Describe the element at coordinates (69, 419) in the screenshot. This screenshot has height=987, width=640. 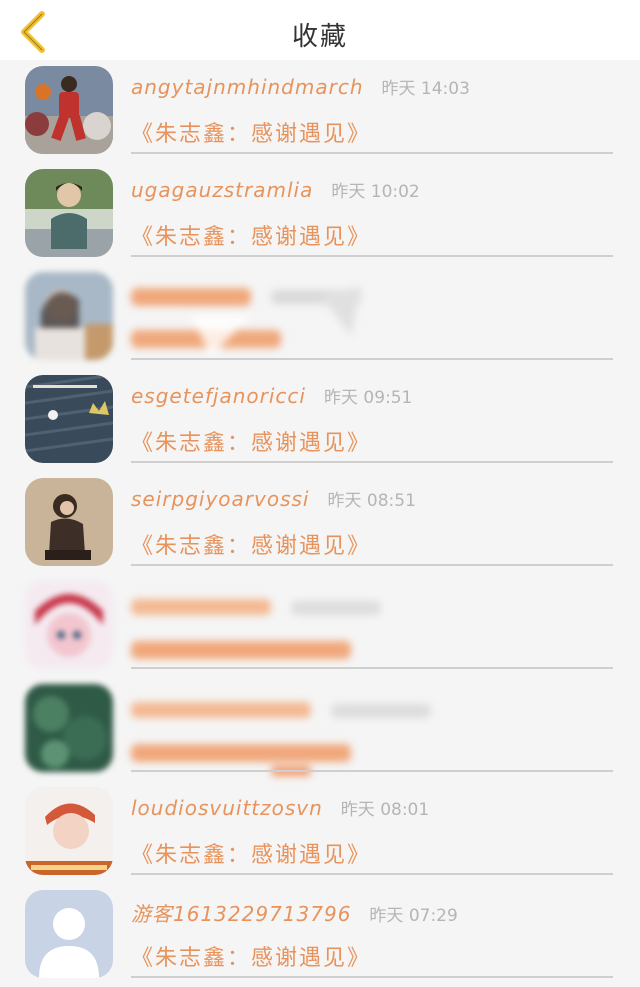
I see `sweater-crown-avatar` at that location.